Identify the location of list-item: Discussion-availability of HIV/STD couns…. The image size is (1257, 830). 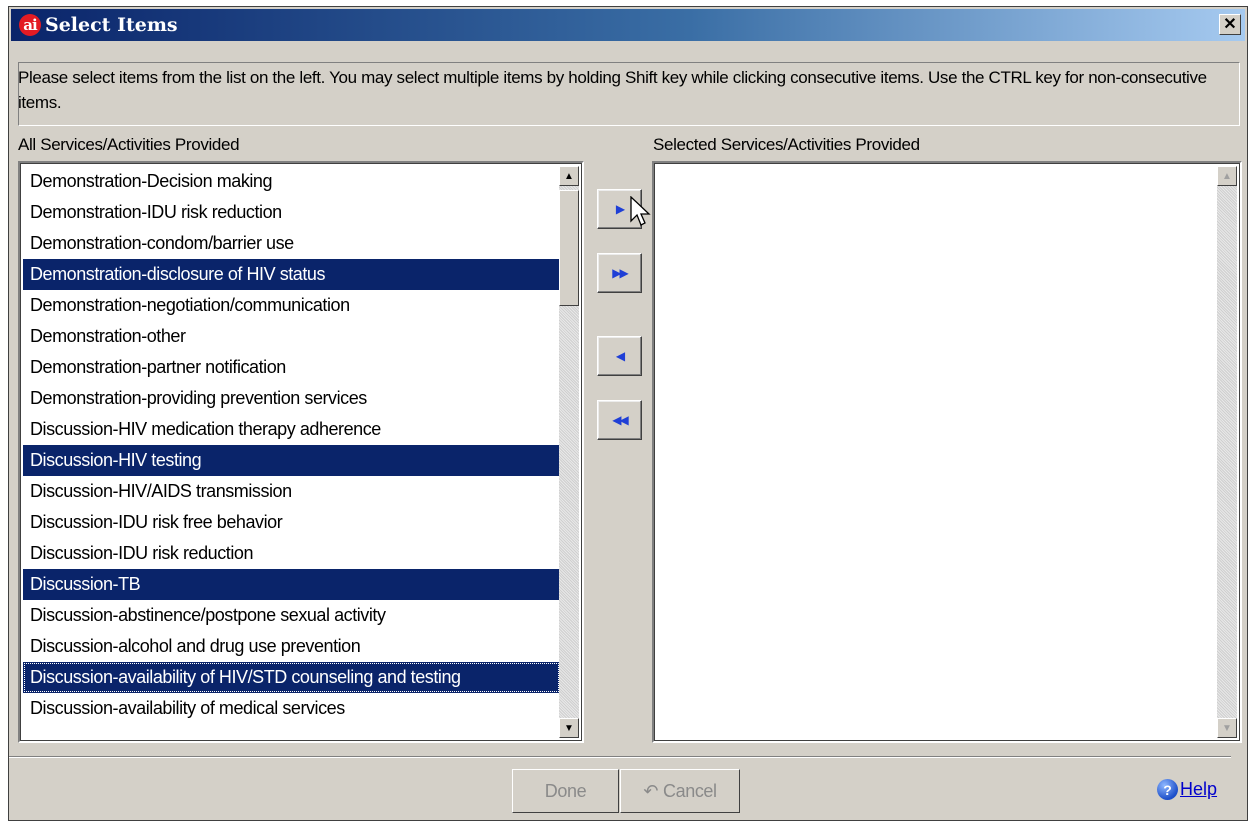
(291, 677).